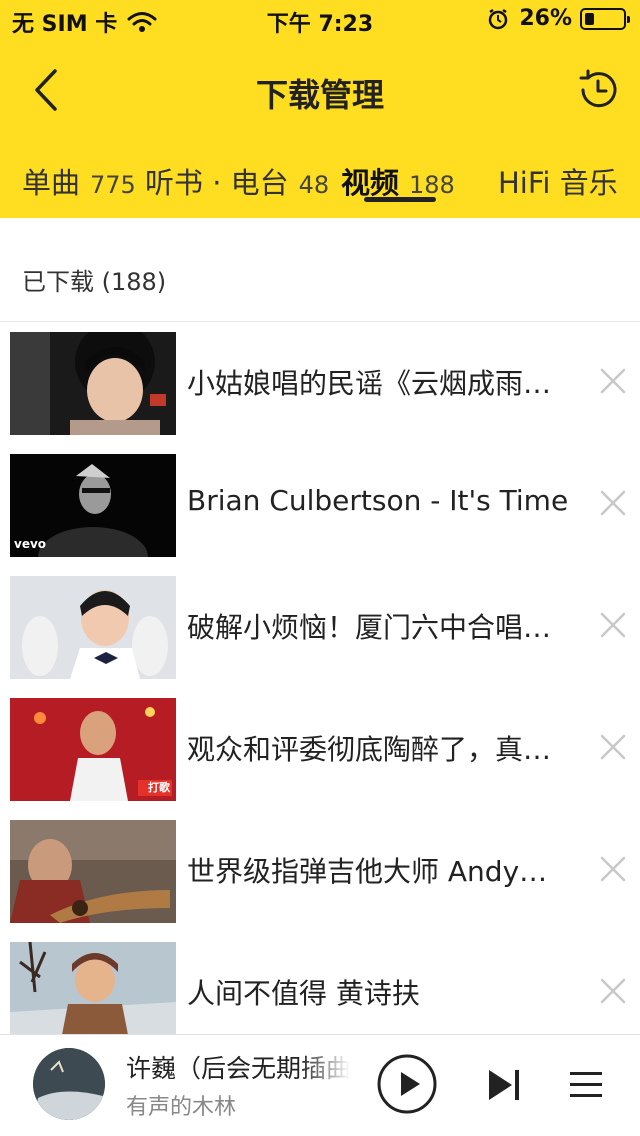 The height and width of the screenshot is (1136, 640). Describe the element at coordinates (93, 505) in the screenshot. I see `video-thumbnail: vevo` at that location.